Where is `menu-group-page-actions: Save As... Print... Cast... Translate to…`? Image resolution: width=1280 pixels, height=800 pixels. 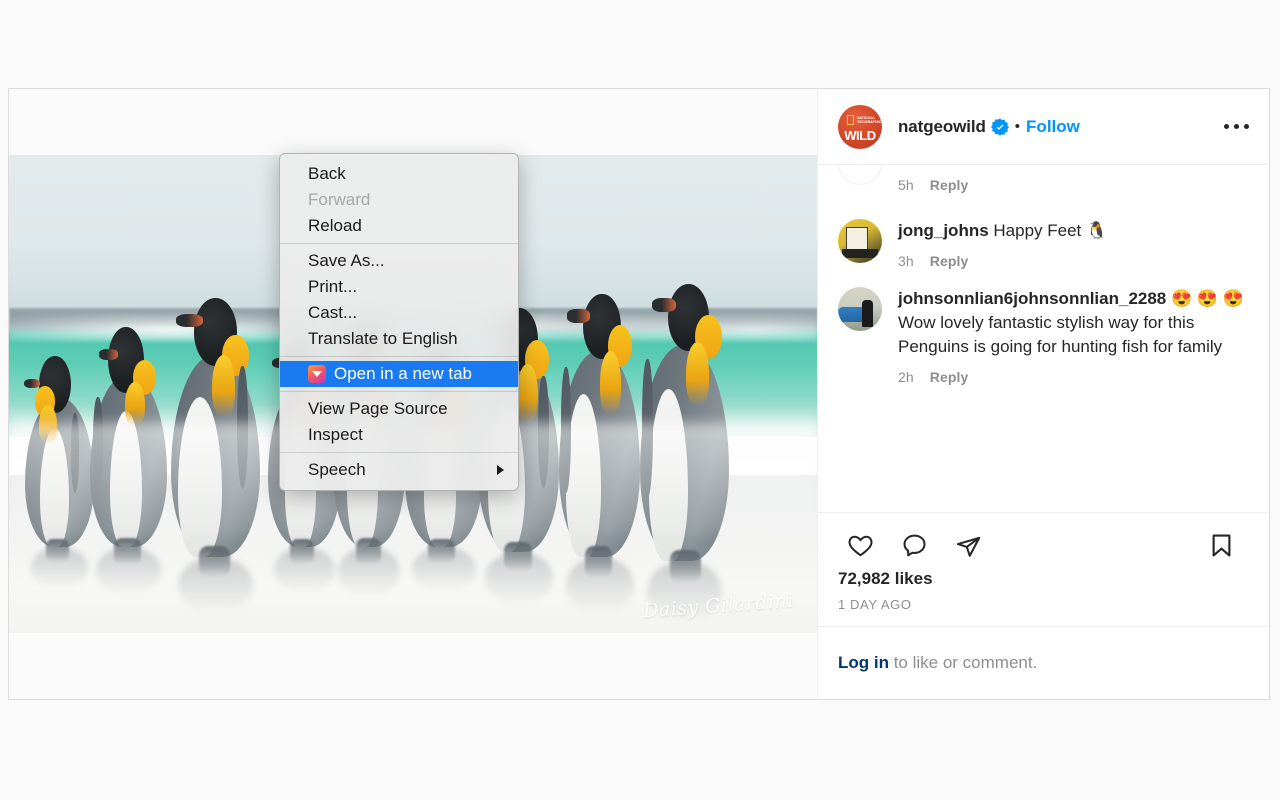
menu-group-page-actions: Save As... Print... Cast... Translate to… is located at coordinates (399, 300).